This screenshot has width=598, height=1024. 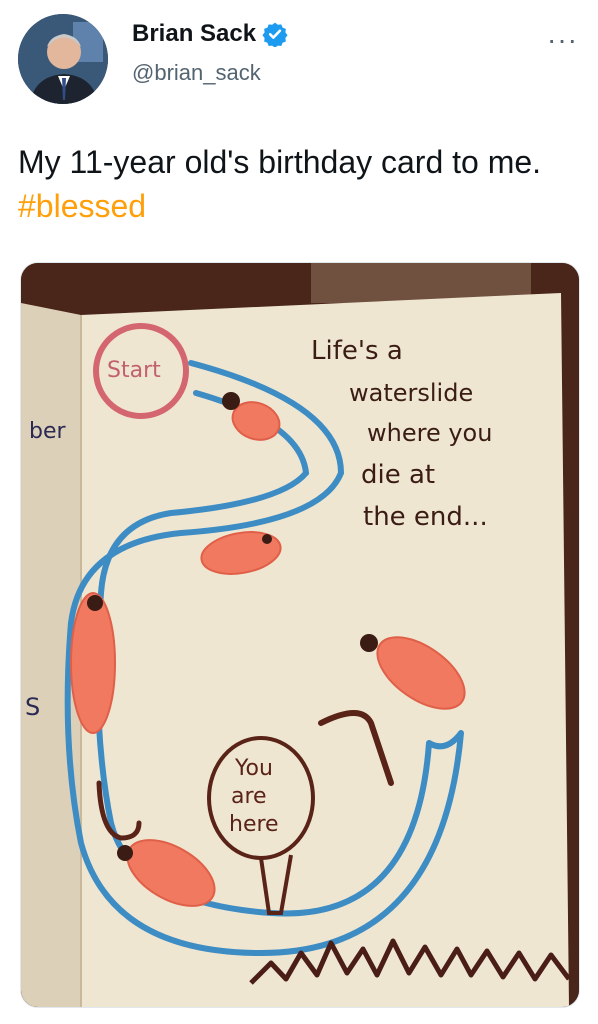 What do you see at coordinates (48, 431) in the screenshot?
I see `left-page-fragment-1: ber` at bounding box center [48, 431].